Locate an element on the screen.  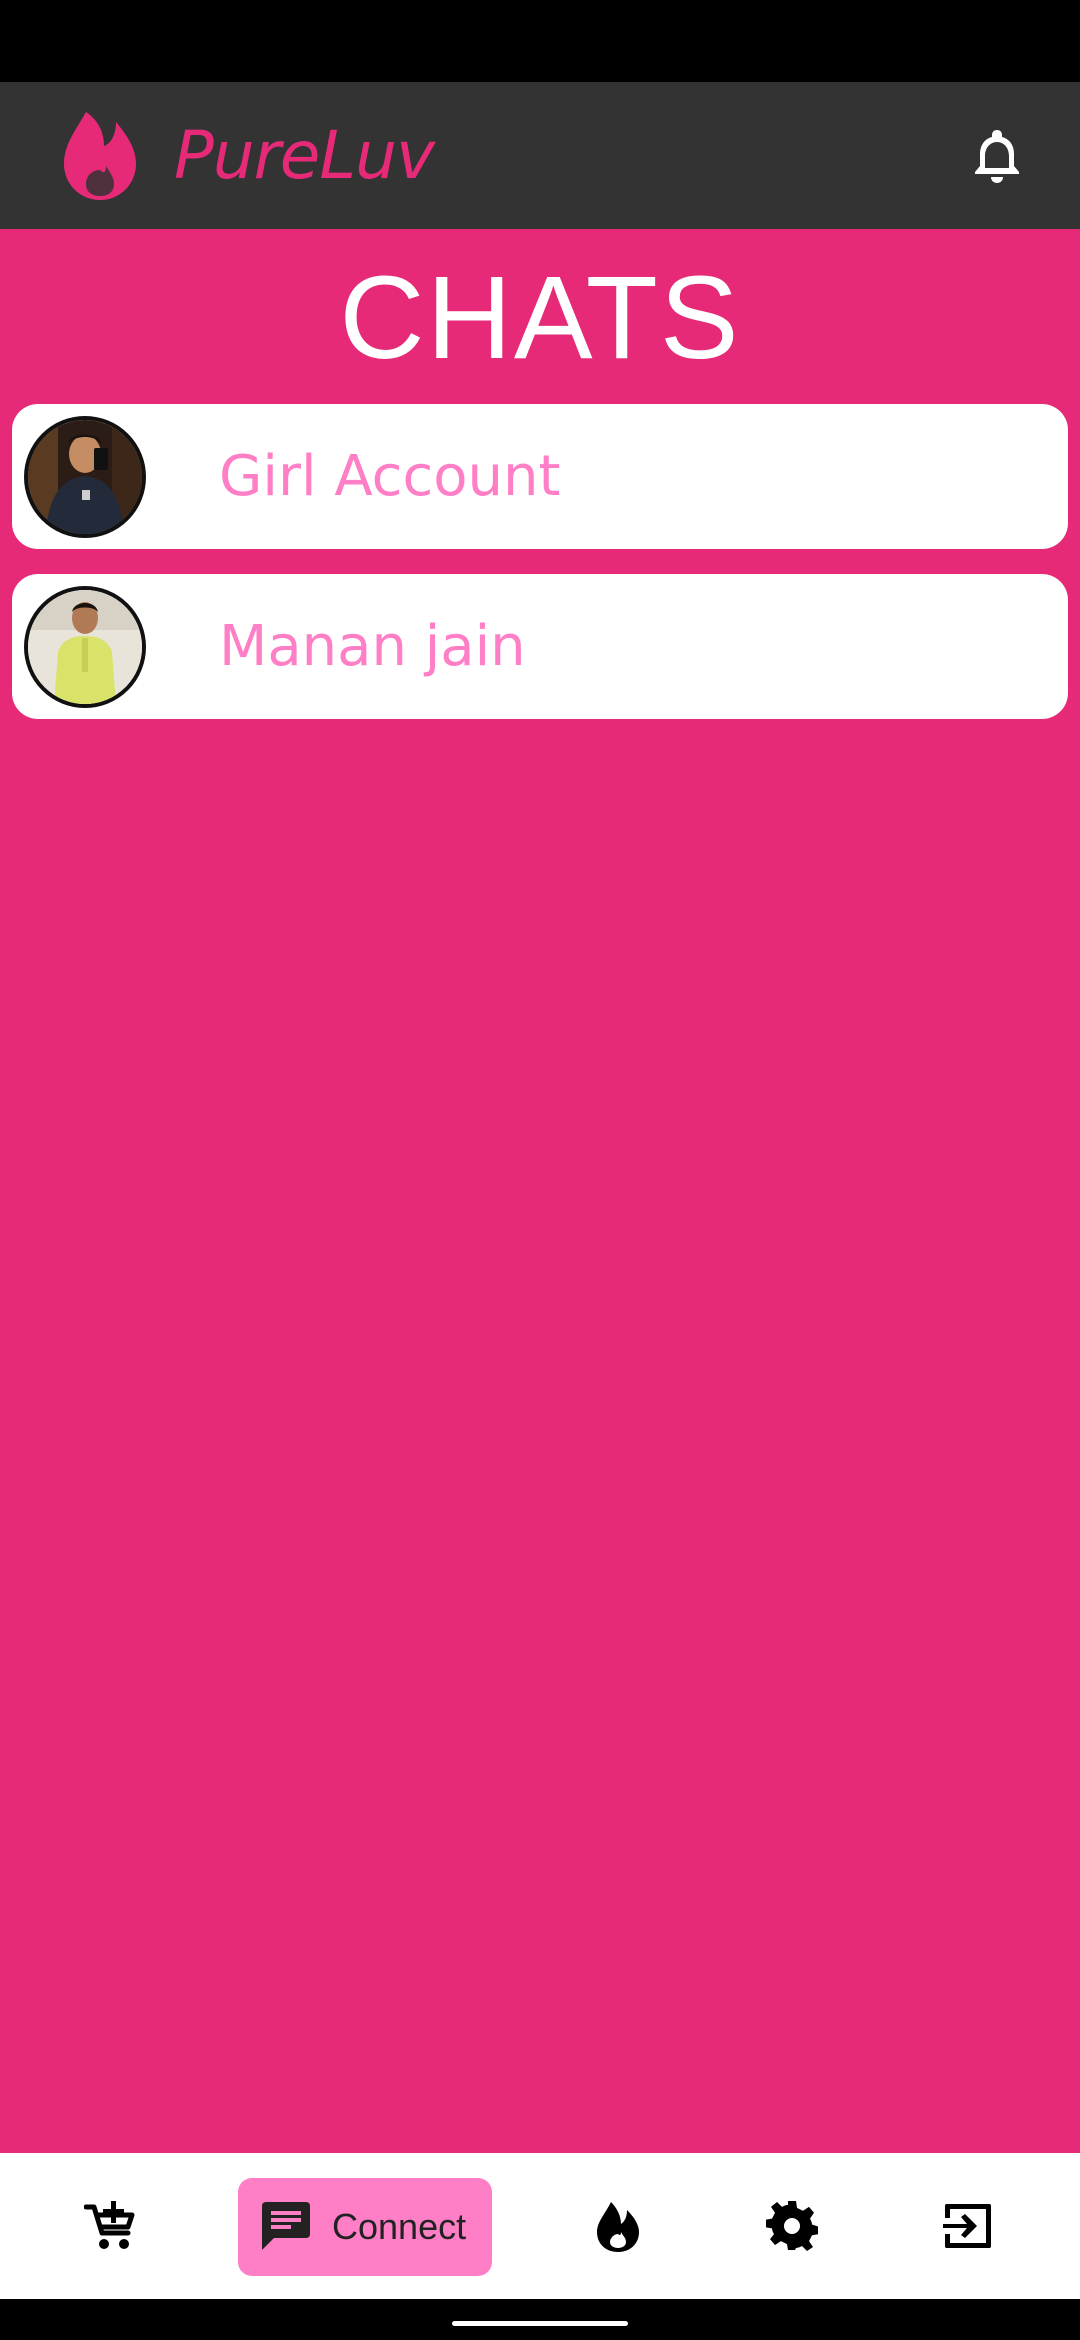
home-gesture-handle is located at coordinates (540, 2323).